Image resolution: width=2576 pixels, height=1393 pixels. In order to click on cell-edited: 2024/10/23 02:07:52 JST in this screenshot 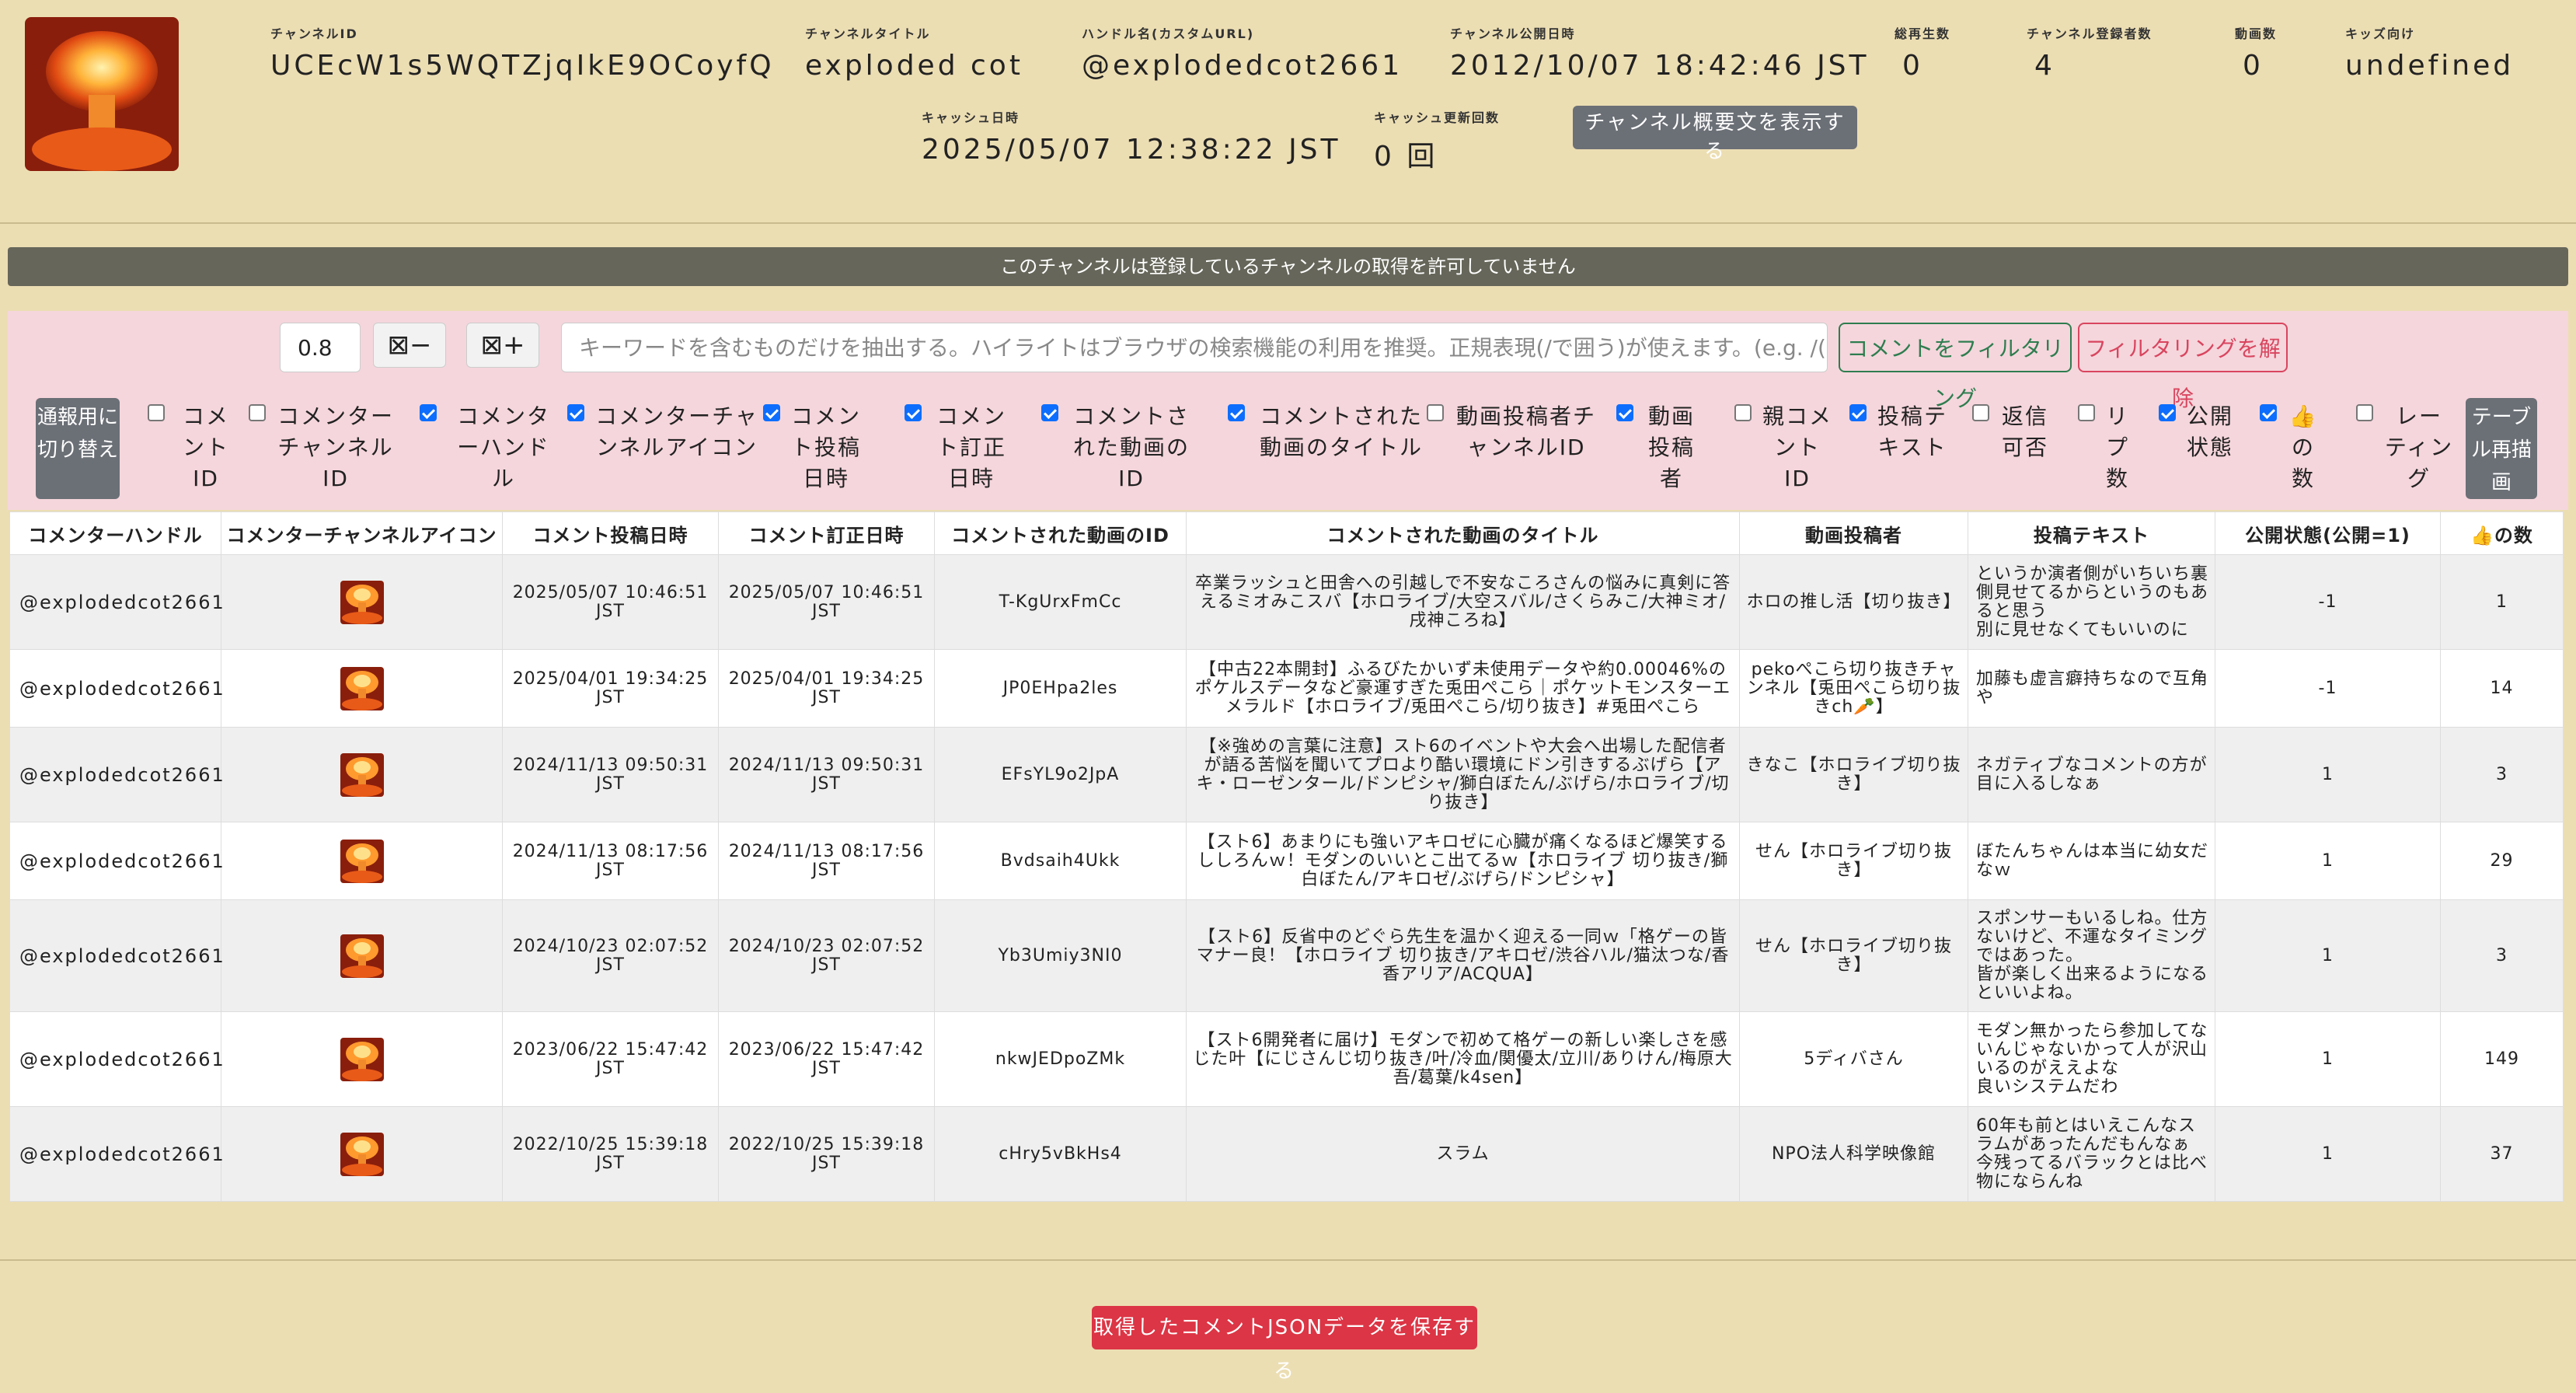, I will do `click(826, 955)`.